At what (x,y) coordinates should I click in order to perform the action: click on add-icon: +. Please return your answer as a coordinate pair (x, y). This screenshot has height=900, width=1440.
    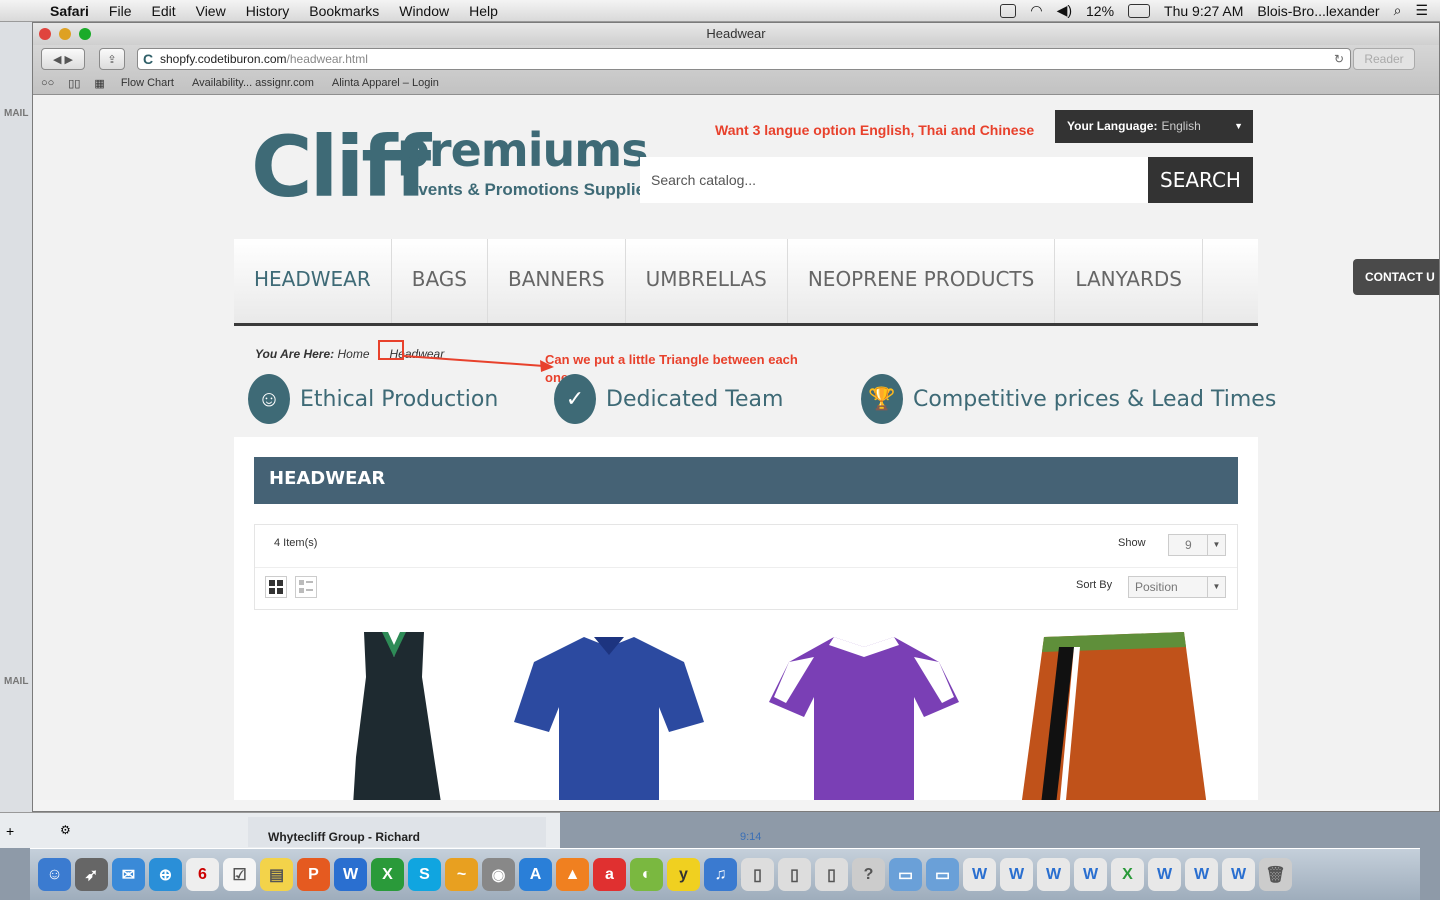
    Looking at the image, I should click on (10, 831).